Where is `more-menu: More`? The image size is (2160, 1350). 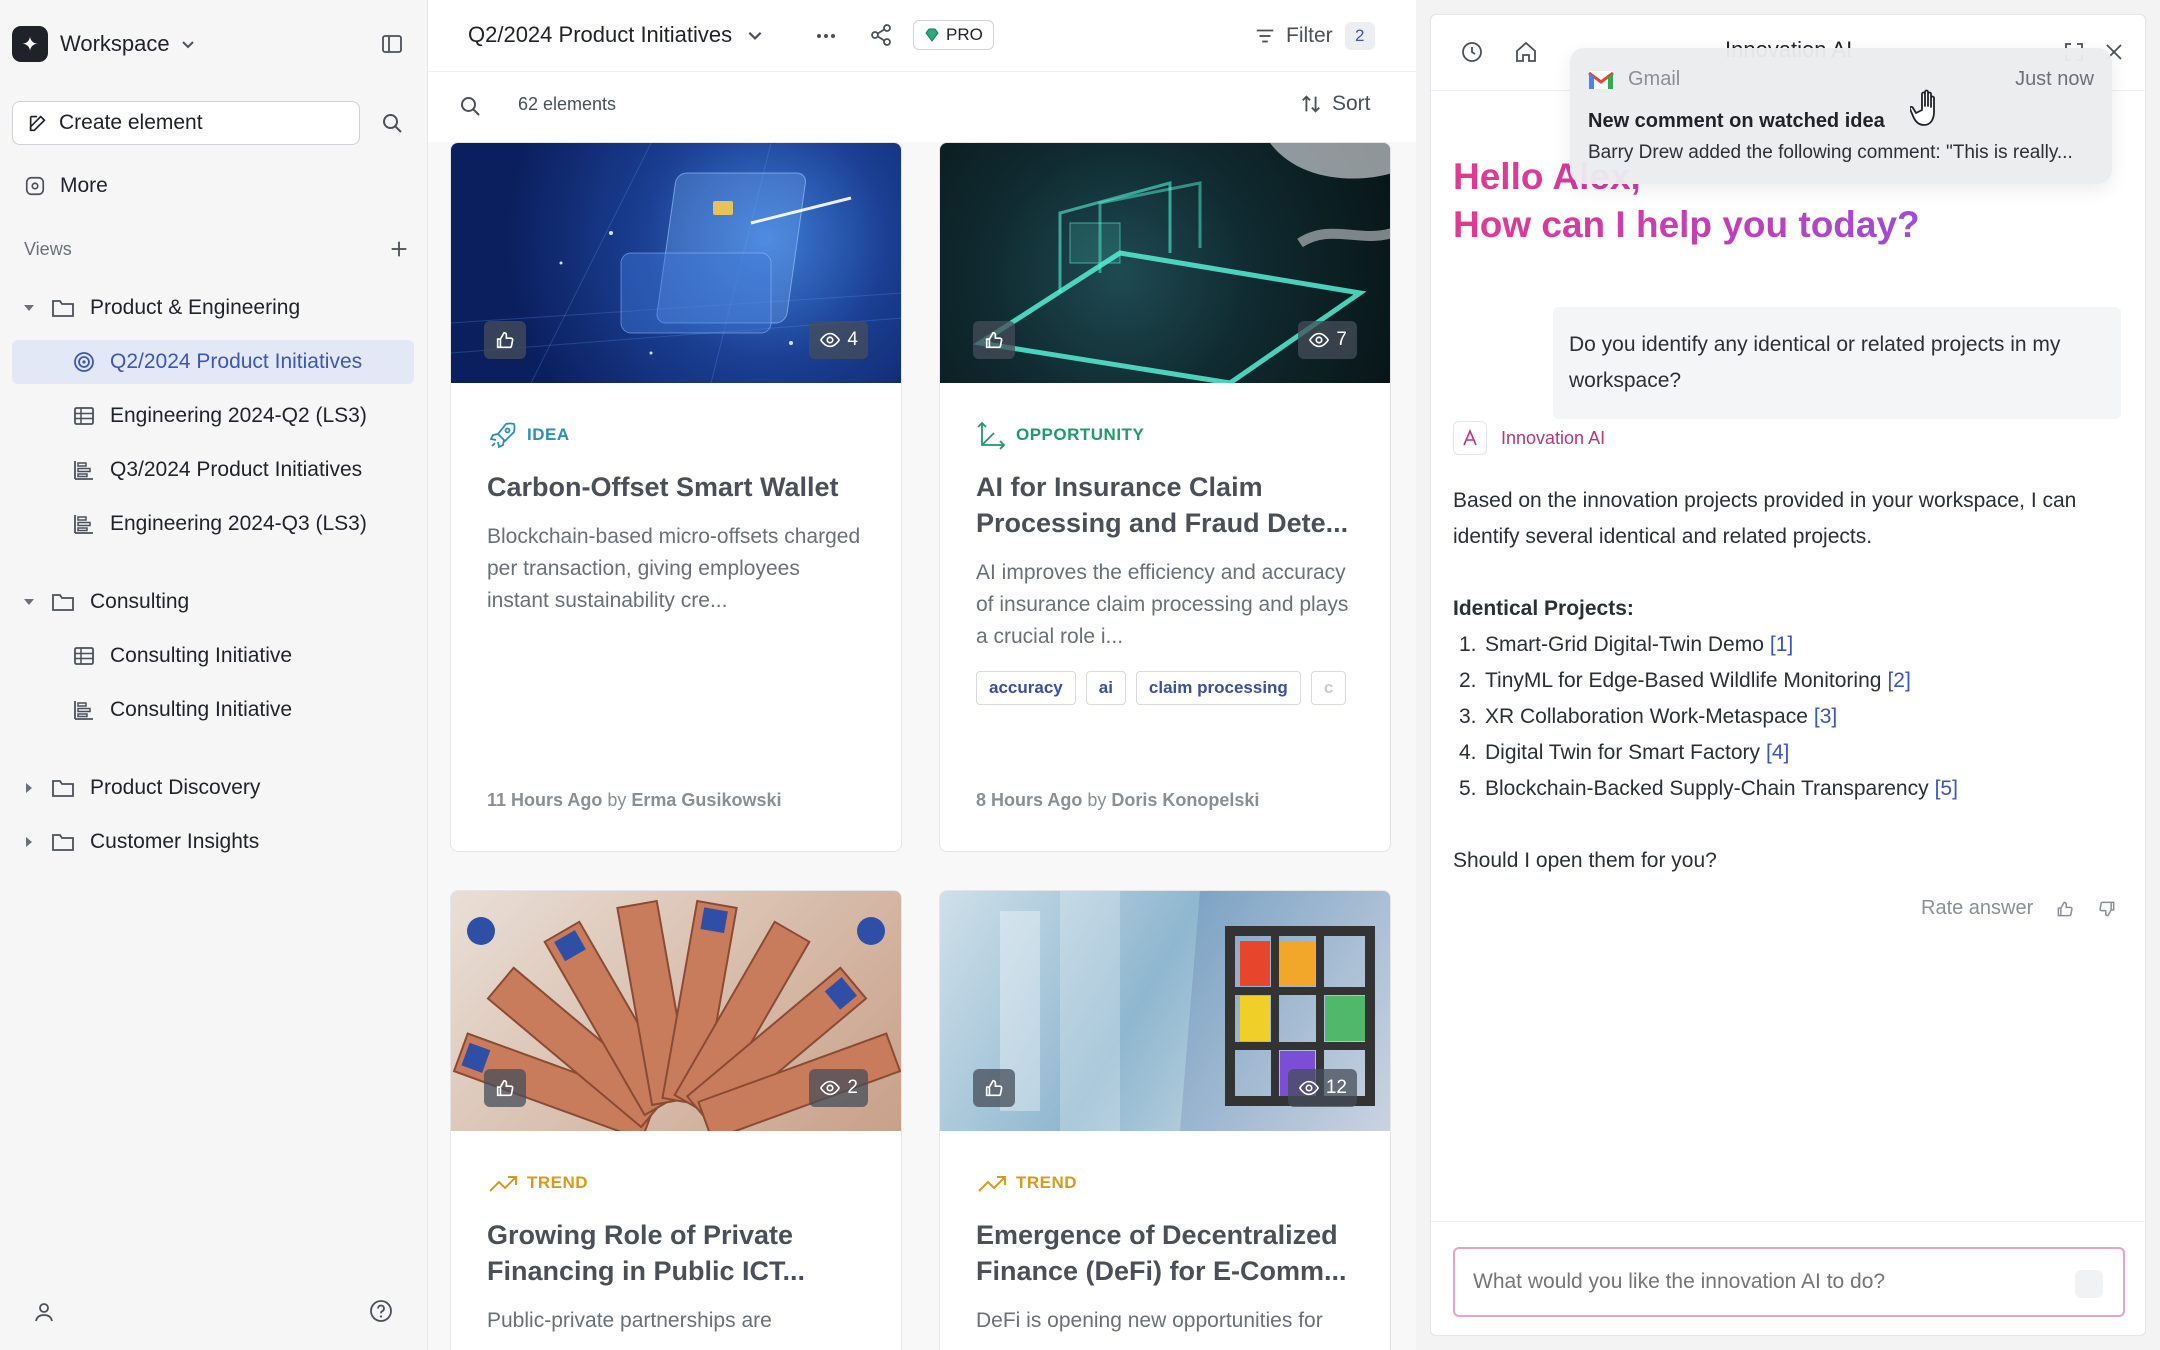 more-menu: More is located at coordinates (66, 186).